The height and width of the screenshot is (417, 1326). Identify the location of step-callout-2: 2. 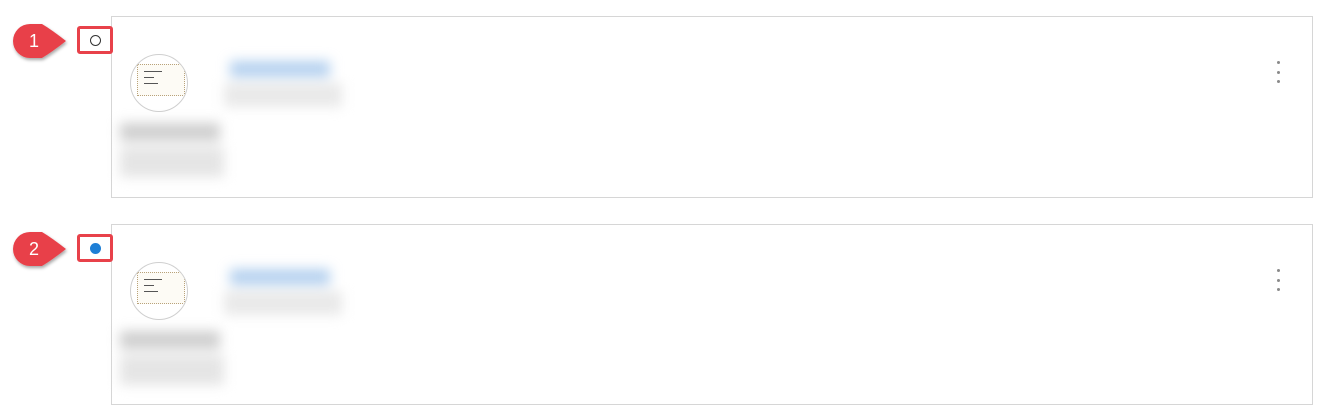
(39, 249).